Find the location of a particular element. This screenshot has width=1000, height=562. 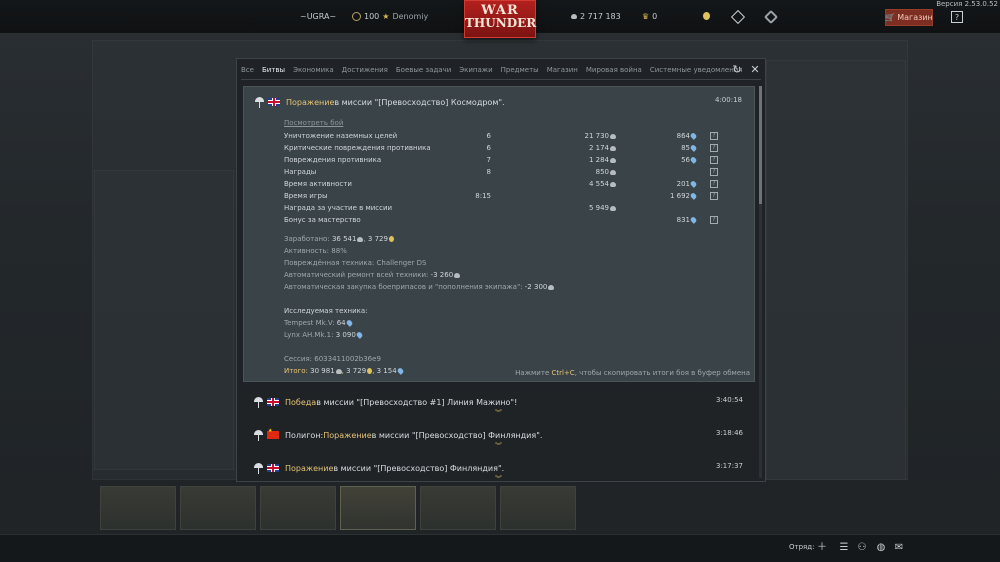

war-thunder-logo: WAR THUNDER is located at coordinates (500, 19).